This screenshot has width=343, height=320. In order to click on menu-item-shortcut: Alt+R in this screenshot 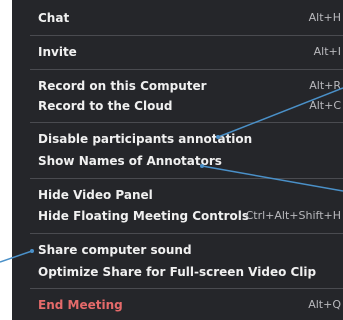, I will do `click(325, 85)`.